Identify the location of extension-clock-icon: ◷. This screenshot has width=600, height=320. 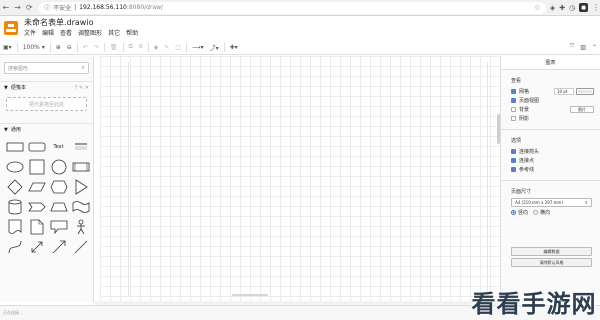
(572, 8).